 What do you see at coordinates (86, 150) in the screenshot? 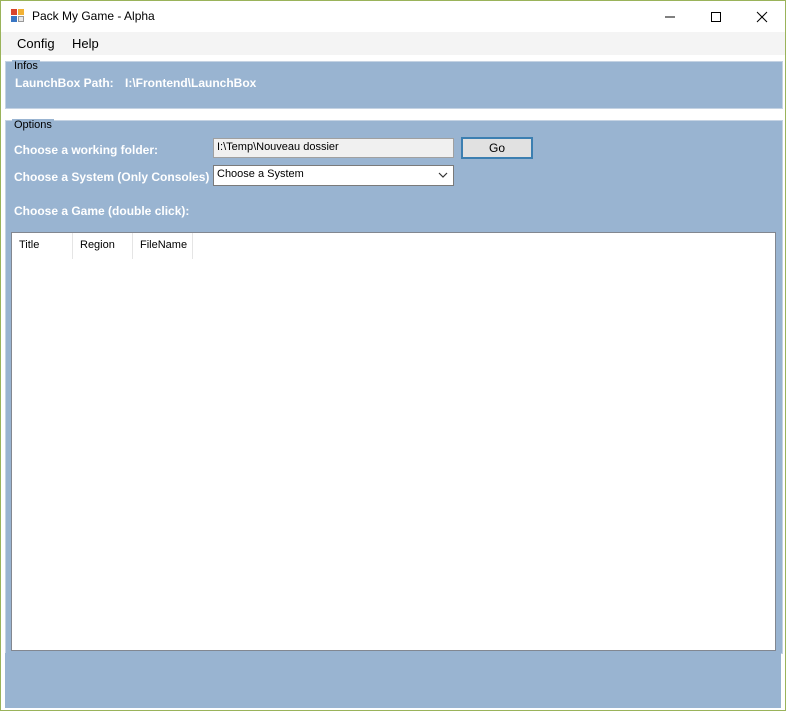
I see `working-folder-label: Choose a working folder:` at bounding box center [86, 150].